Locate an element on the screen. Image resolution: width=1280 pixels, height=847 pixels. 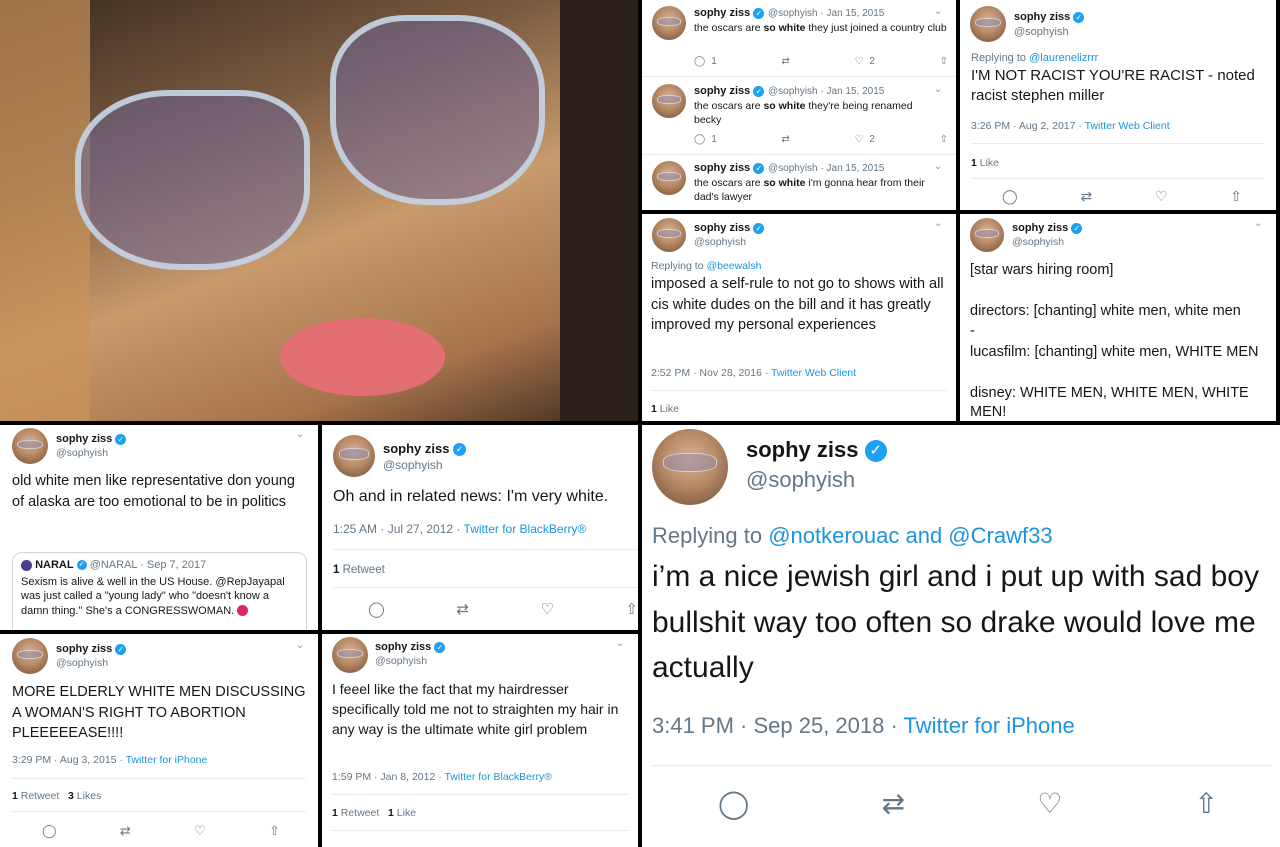
mention-link: @beewalsh is located at coordinates (733, 266).